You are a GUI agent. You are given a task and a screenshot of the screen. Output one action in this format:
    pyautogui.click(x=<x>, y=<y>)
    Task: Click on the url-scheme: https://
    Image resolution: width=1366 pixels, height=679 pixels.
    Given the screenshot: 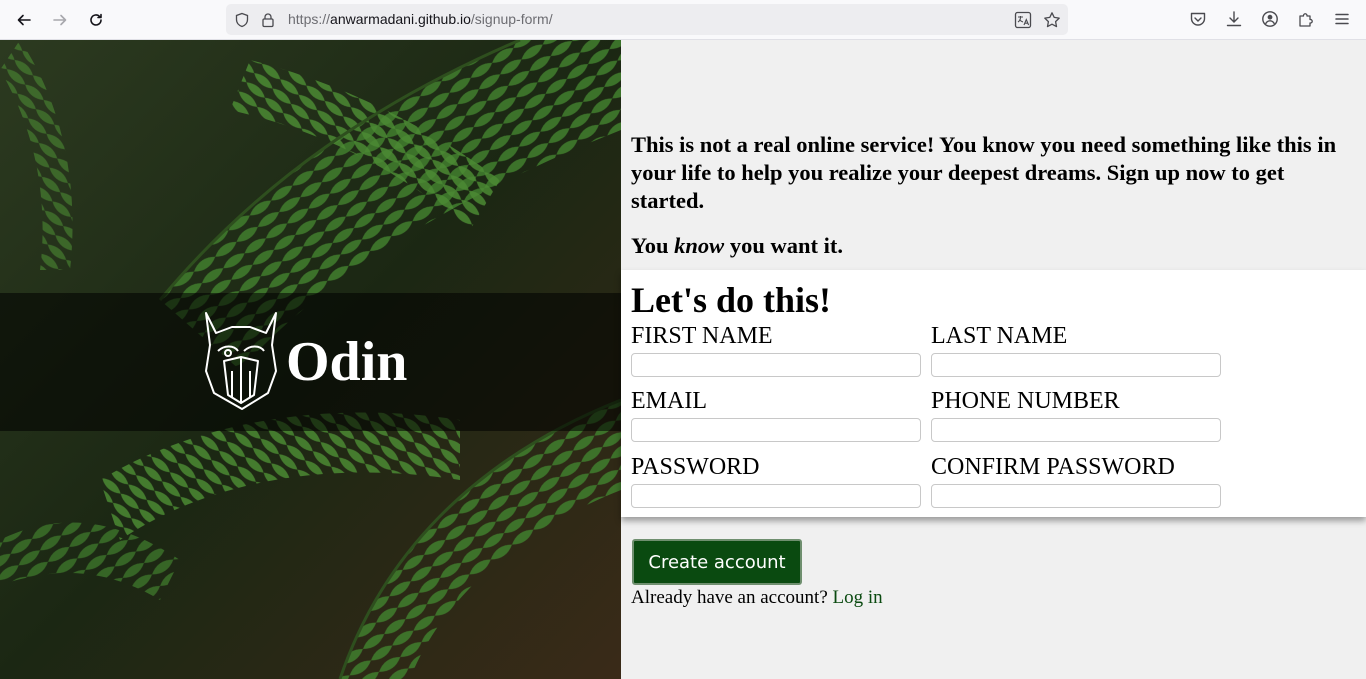 What is the action you would take?
    pyautogui.click(x=309, y=19)
    